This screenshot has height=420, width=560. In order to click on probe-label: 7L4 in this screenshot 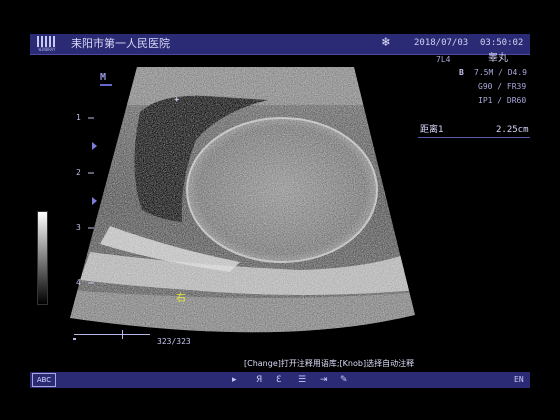, I will do `click(443, 59)`.